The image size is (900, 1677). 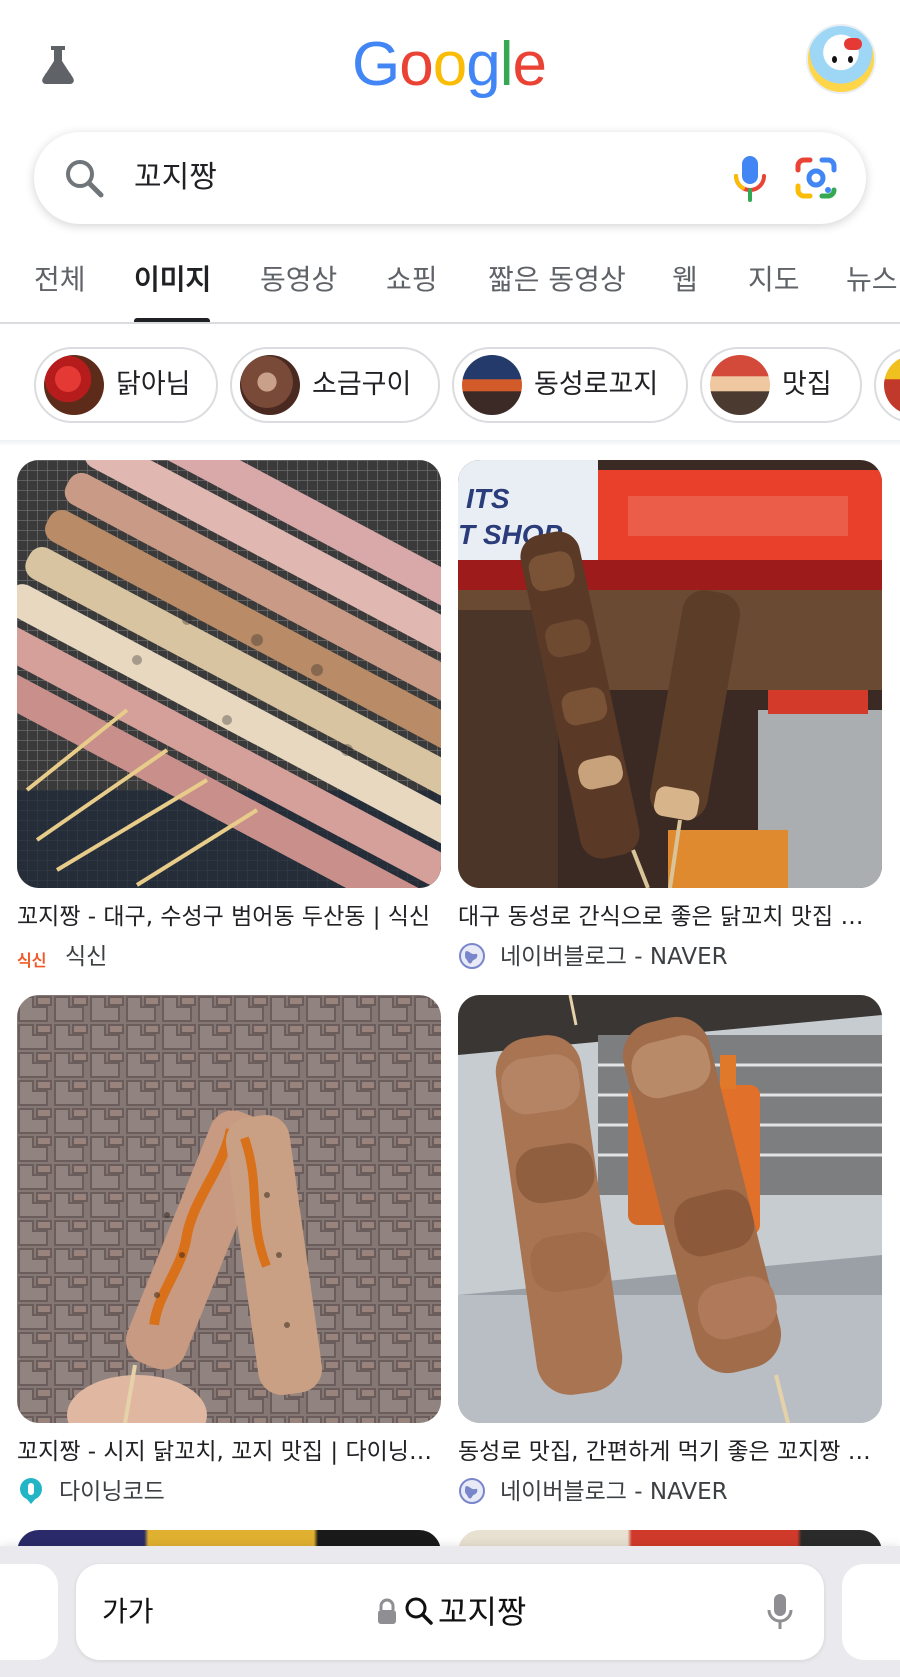 What do you see at coordinates (488, 498) in the screenshot?
I see `svg-text: ITS` at bounding box center [488, 498].